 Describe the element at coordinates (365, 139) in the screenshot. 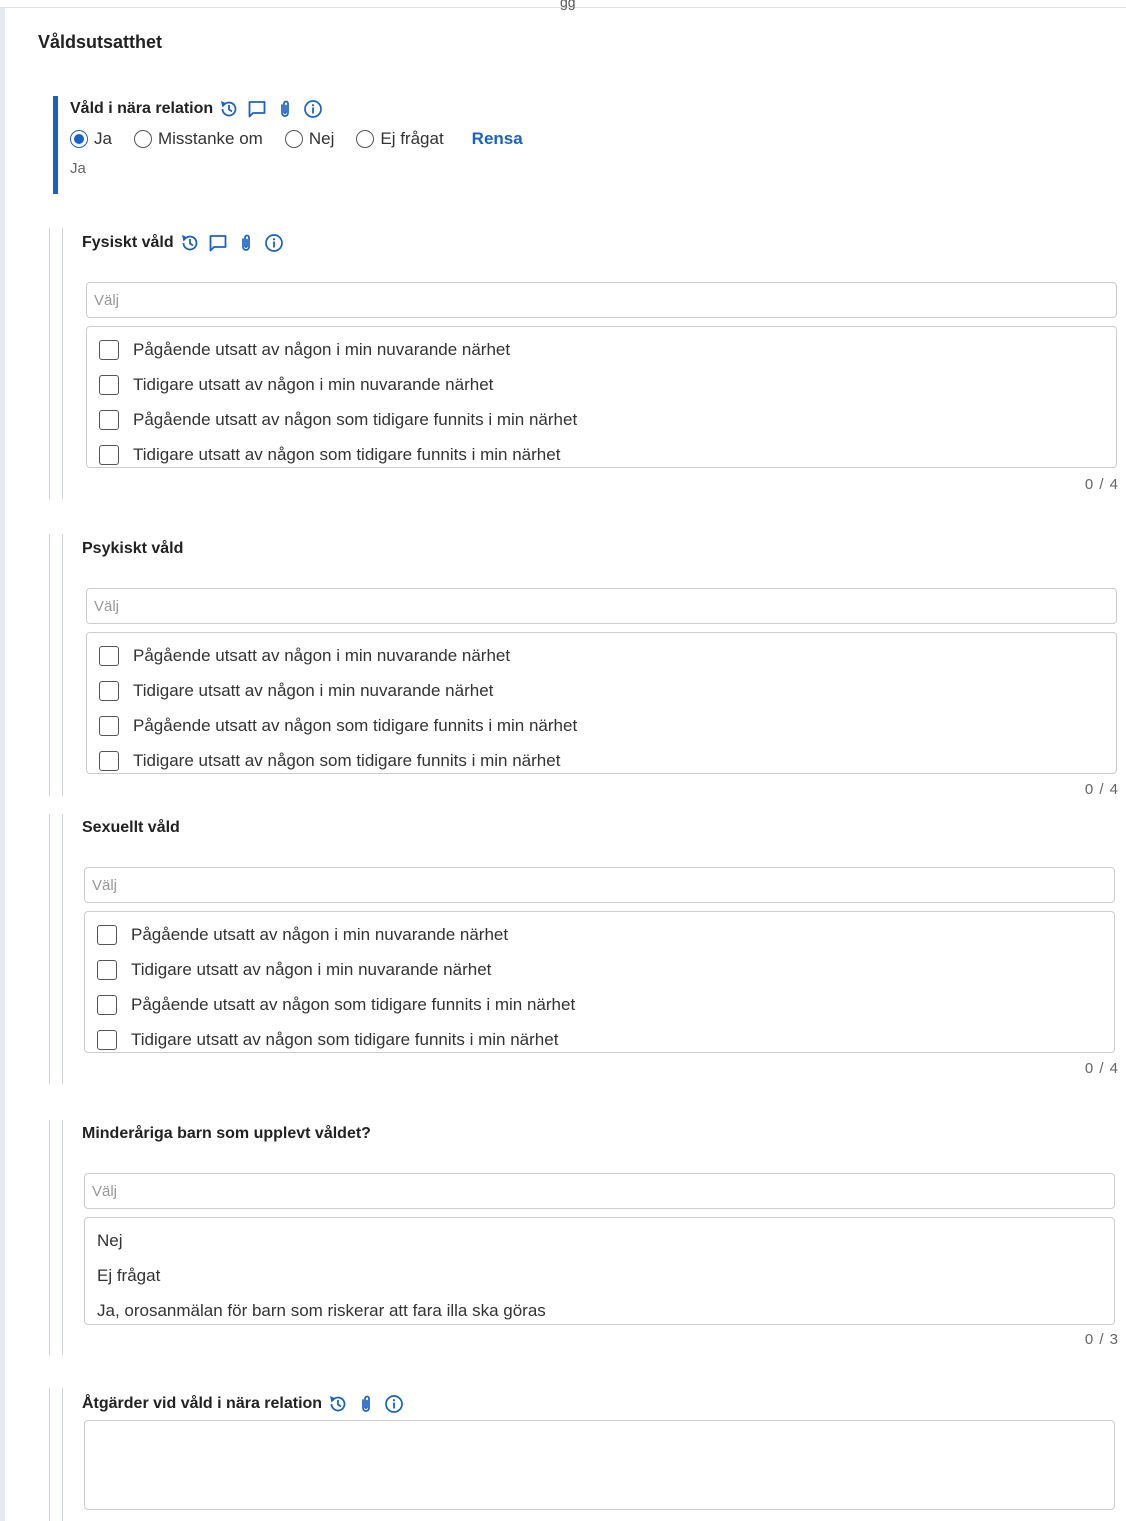

I see `radio-ej-fragat-indicator` at that location.